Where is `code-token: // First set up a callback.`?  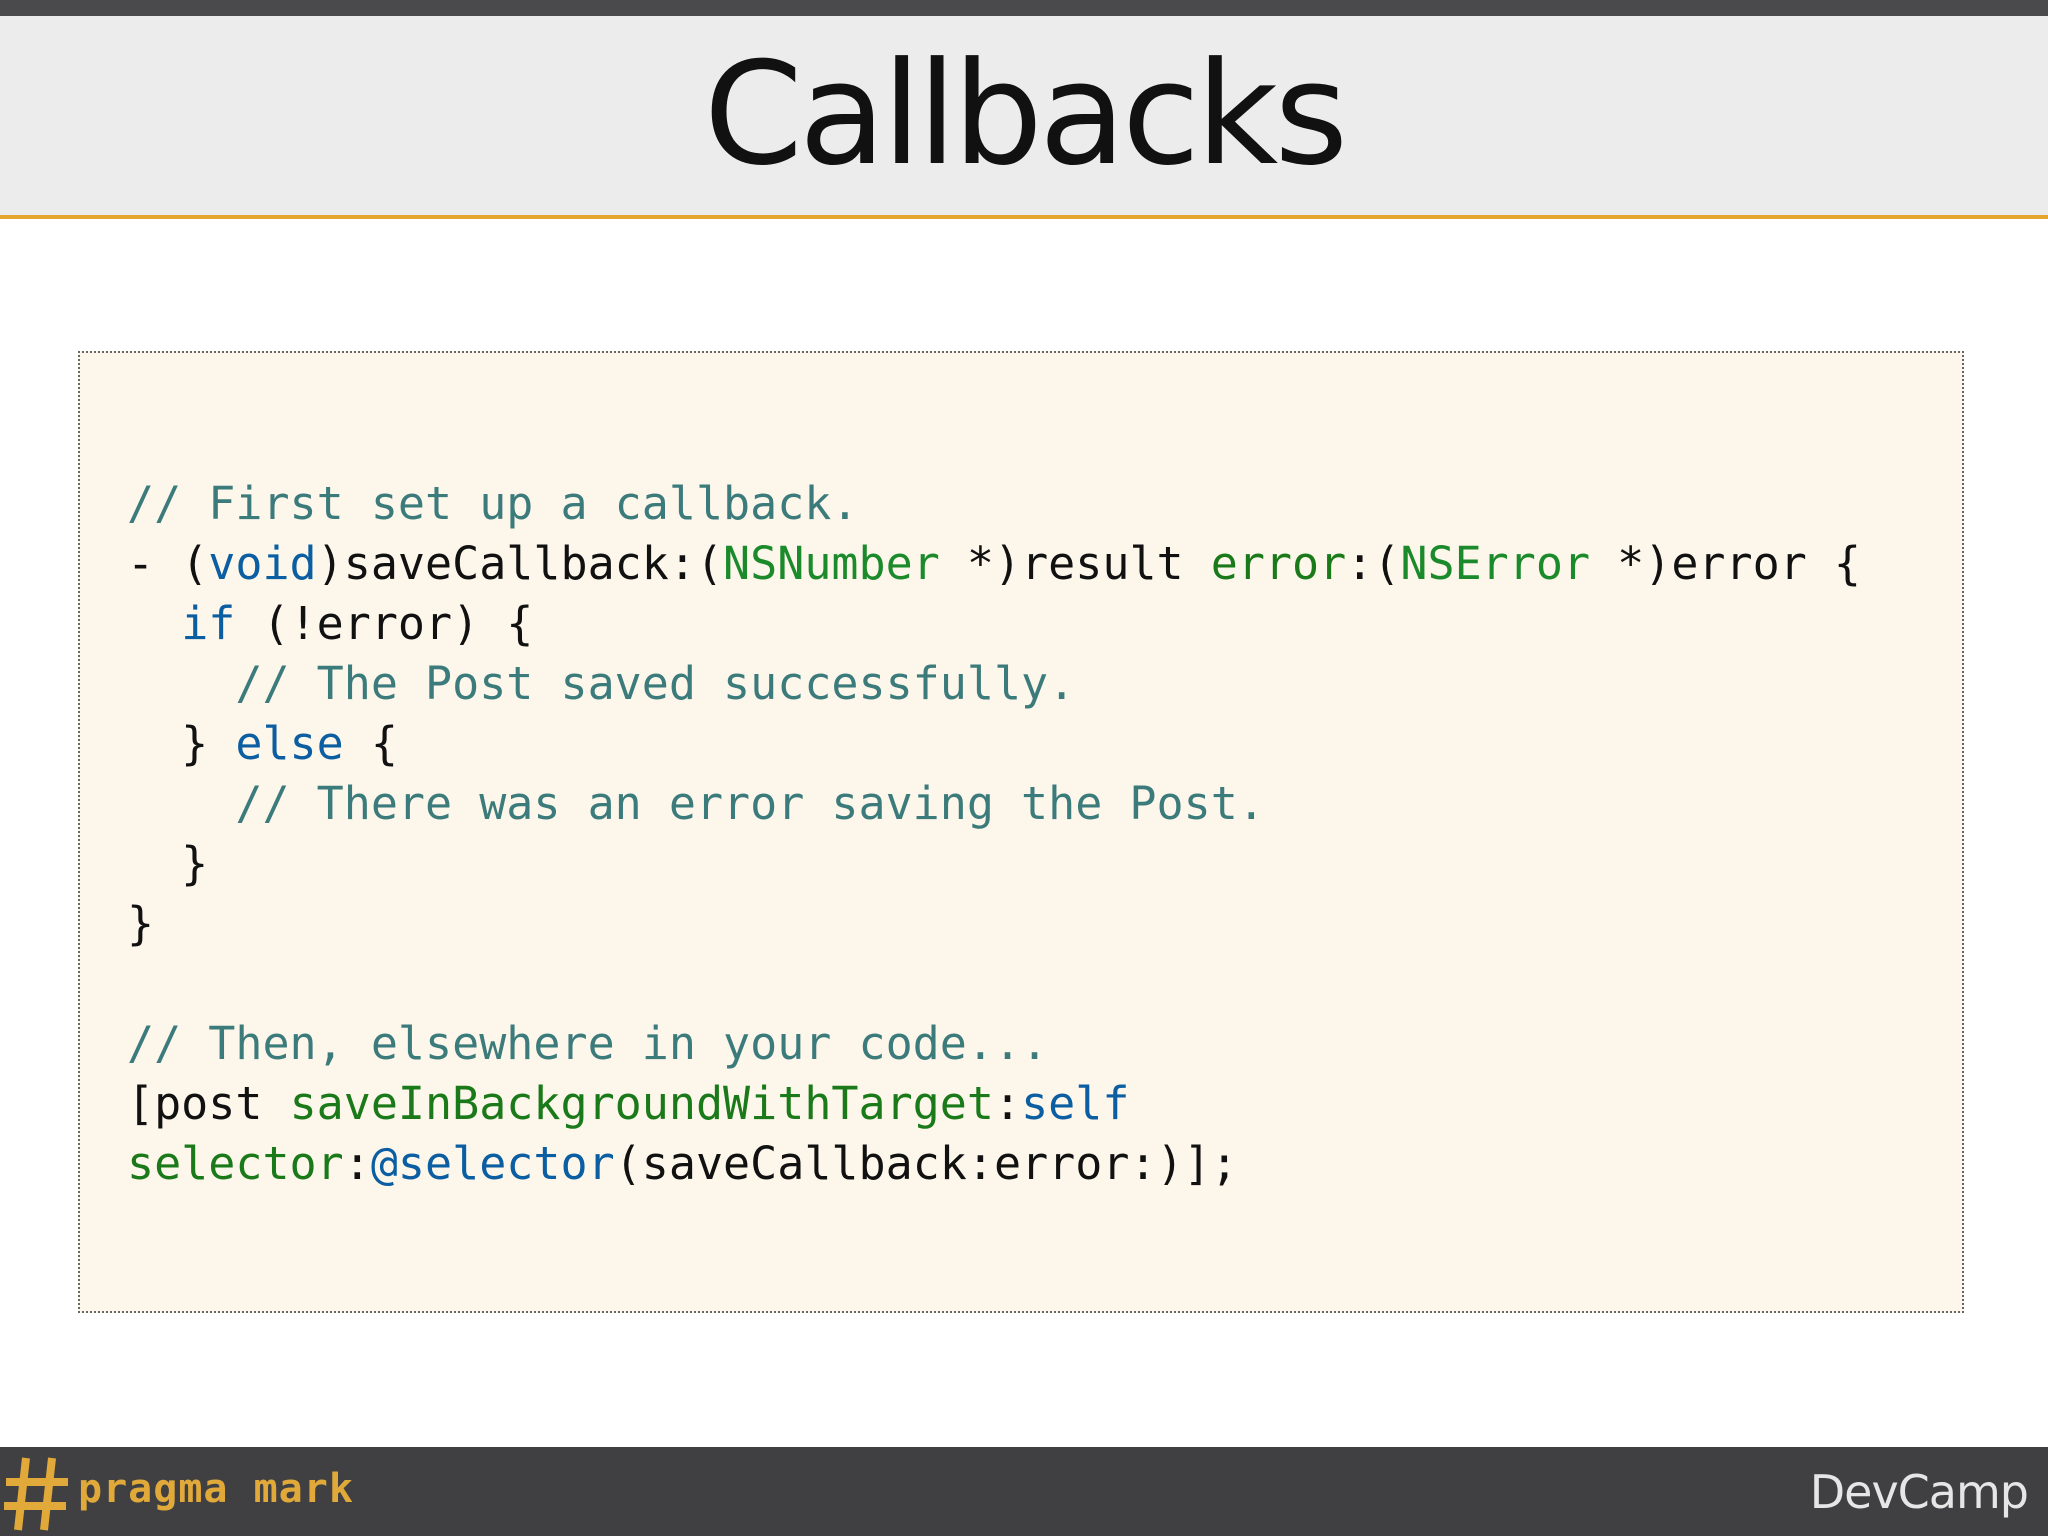
code-token: // First set up a callback. is located at coordinates (493, 503).